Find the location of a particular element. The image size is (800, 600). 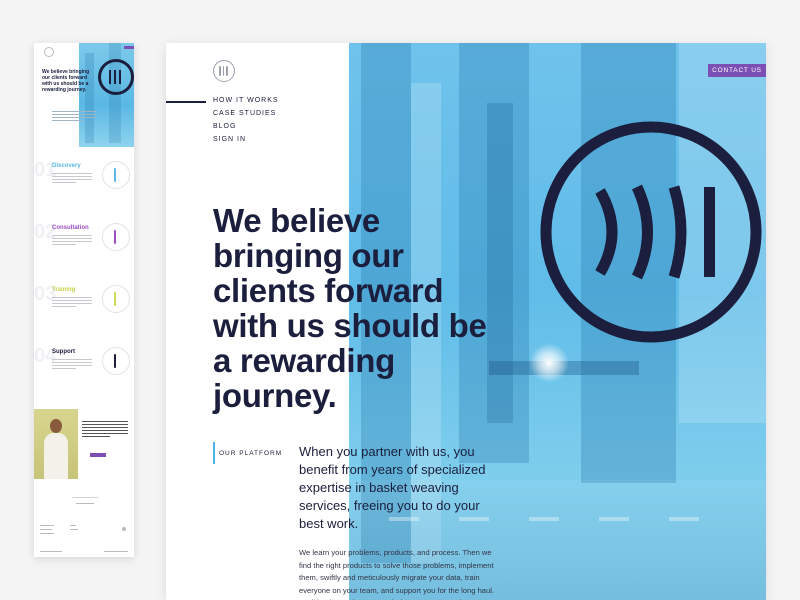

thumbnail-hero-photo is located at coordinates (106, 95).